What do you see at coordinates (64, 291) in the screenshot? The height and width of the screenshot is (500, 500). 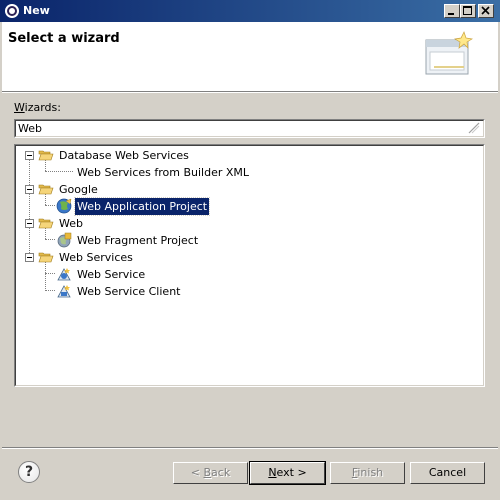 I see `web-service-client-icon` at bounding box center [64, 291].